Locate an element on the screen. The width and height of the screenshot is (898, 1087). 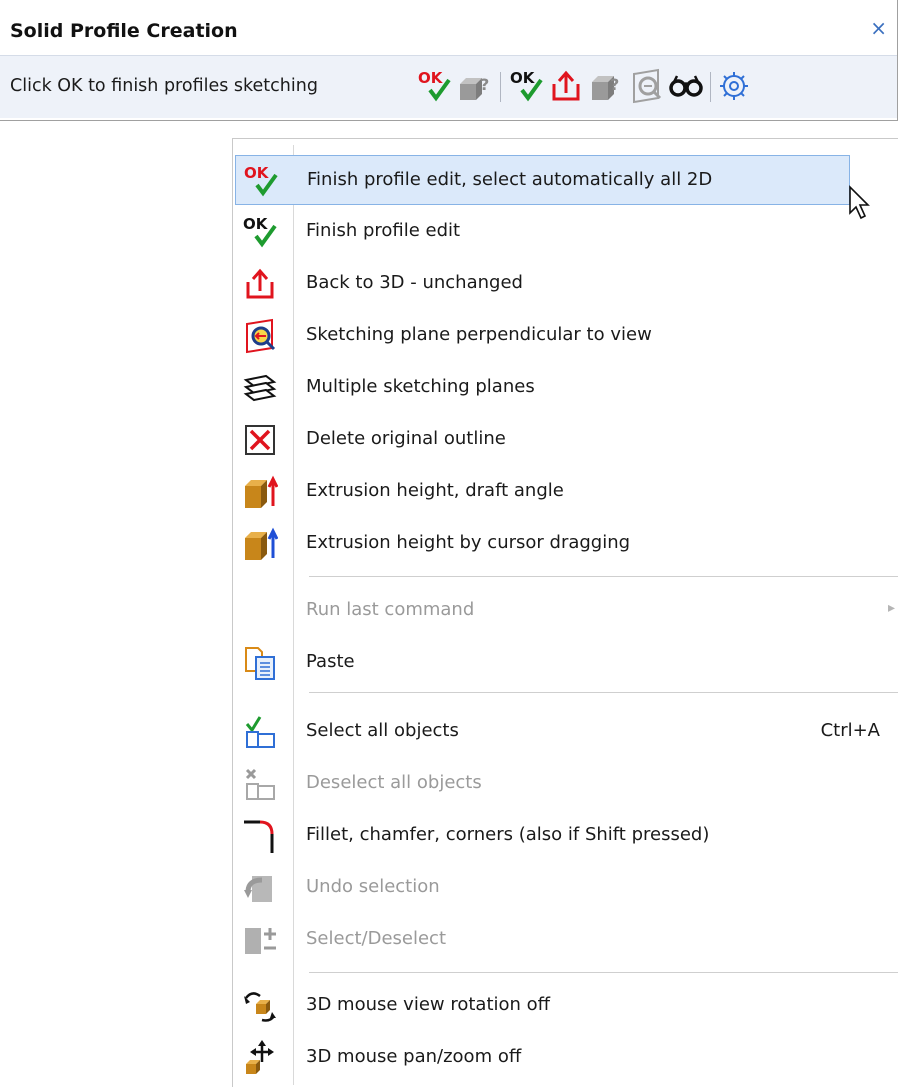
menu-item-back-to-3d: Back to 3D - unchanged is located at coordinates (542, 284).